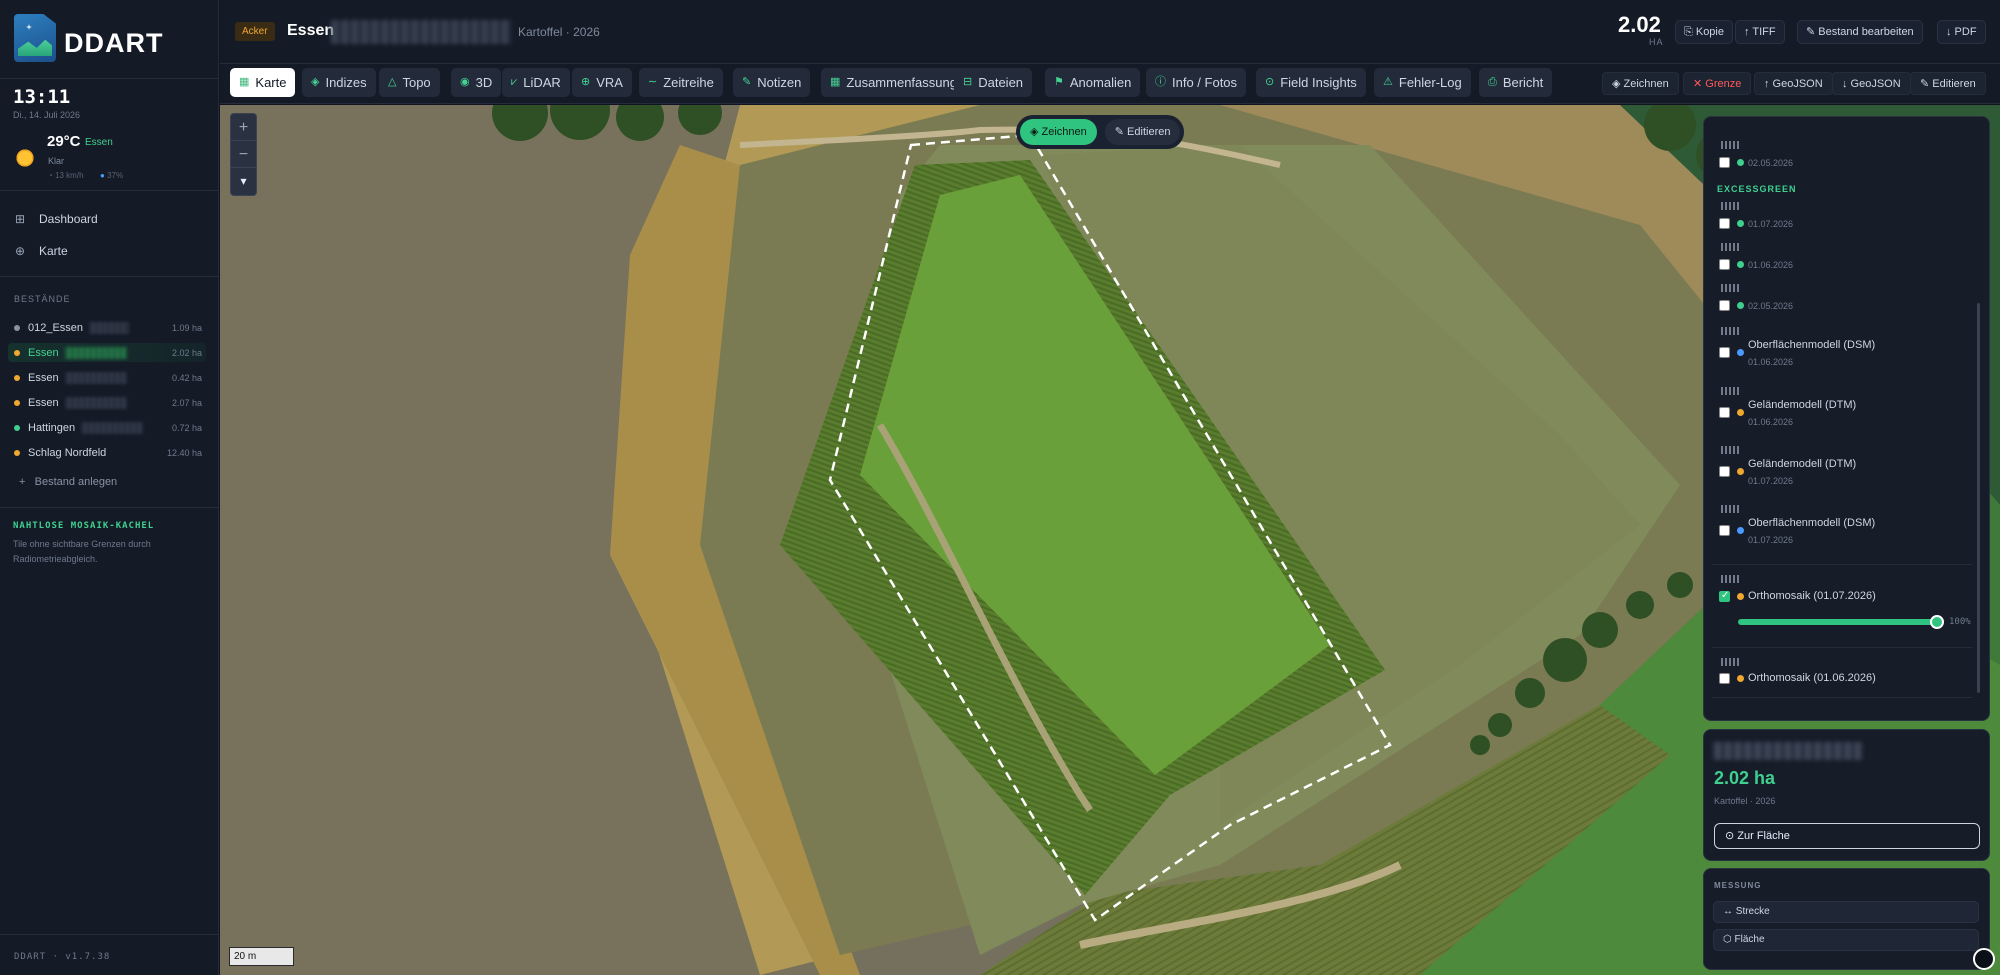  I want to click on draw-tool-button: ◈ Zeichnen, so click(1640, 83).